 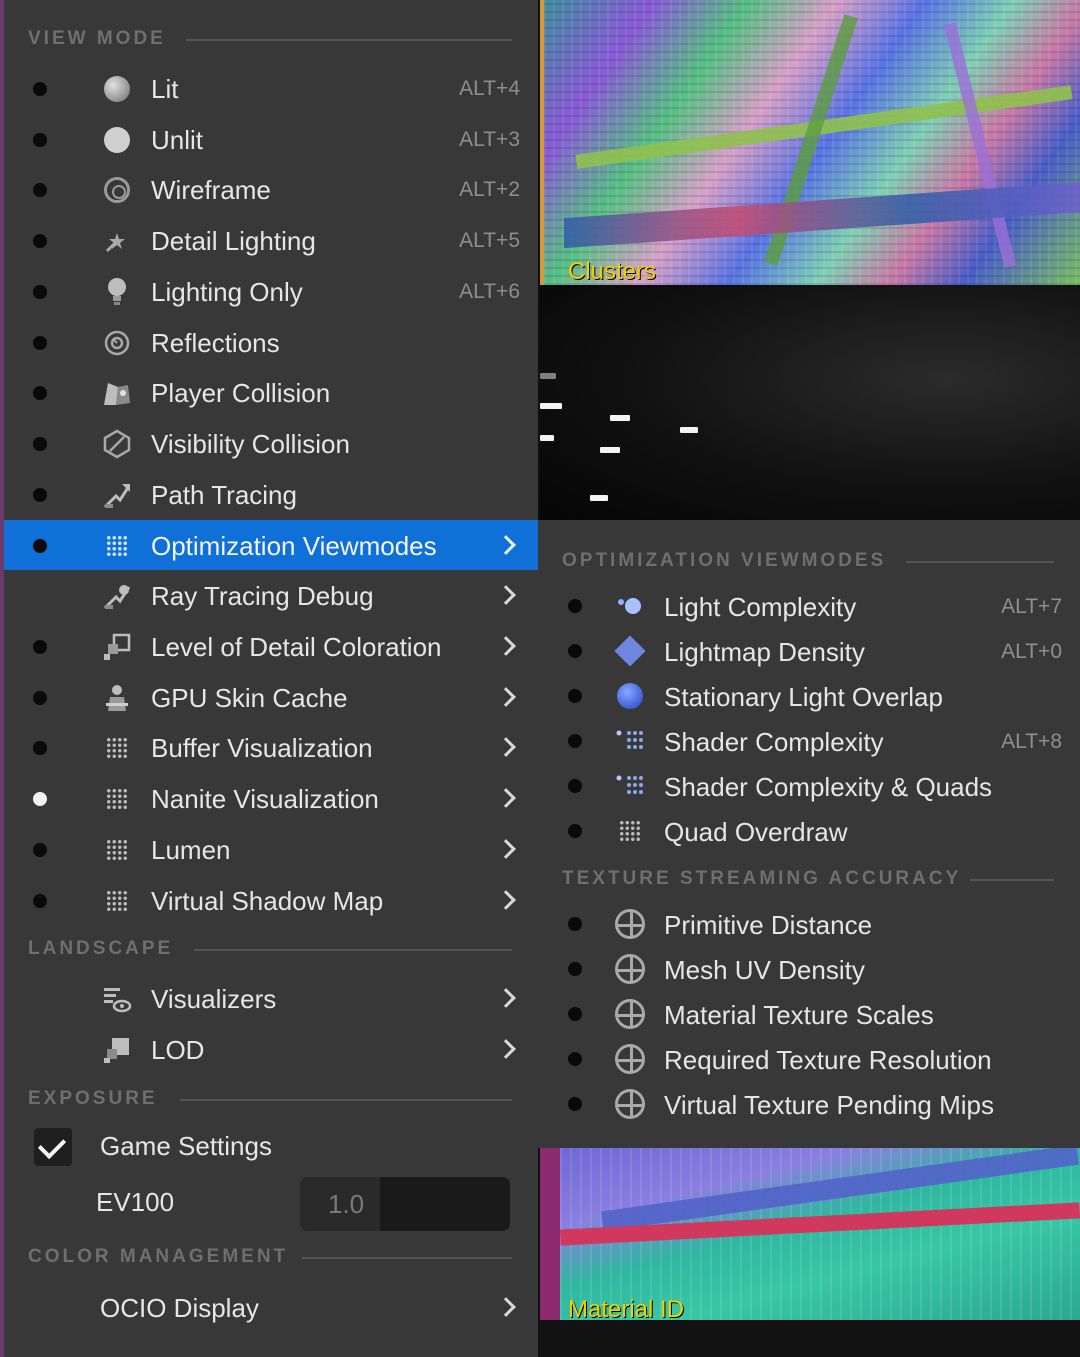 What do you see at coordinates (810, 402) in the screenshot?
I see `viewport-dark-view` at bounding box center [810, 402].